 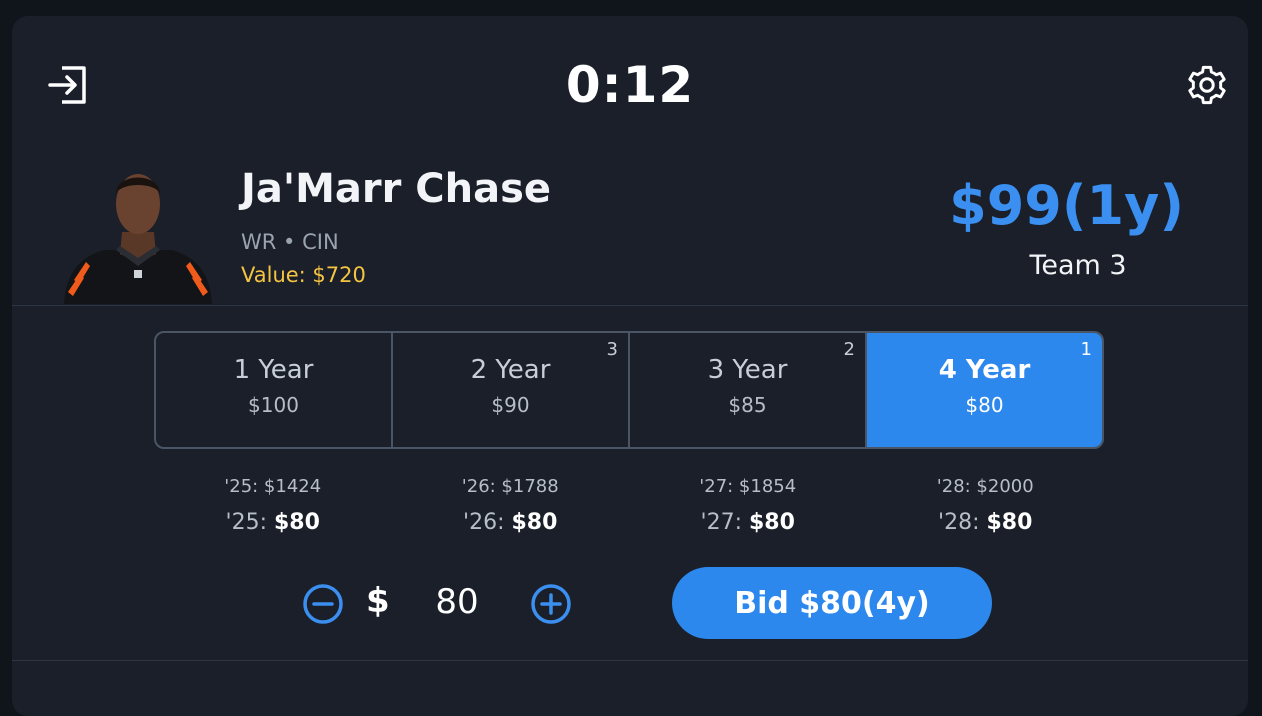 What do you see at coordinates (724, 522) in the screenshot?
I see `yearly-bid-year: '27:` at bounding box center [724, 522].